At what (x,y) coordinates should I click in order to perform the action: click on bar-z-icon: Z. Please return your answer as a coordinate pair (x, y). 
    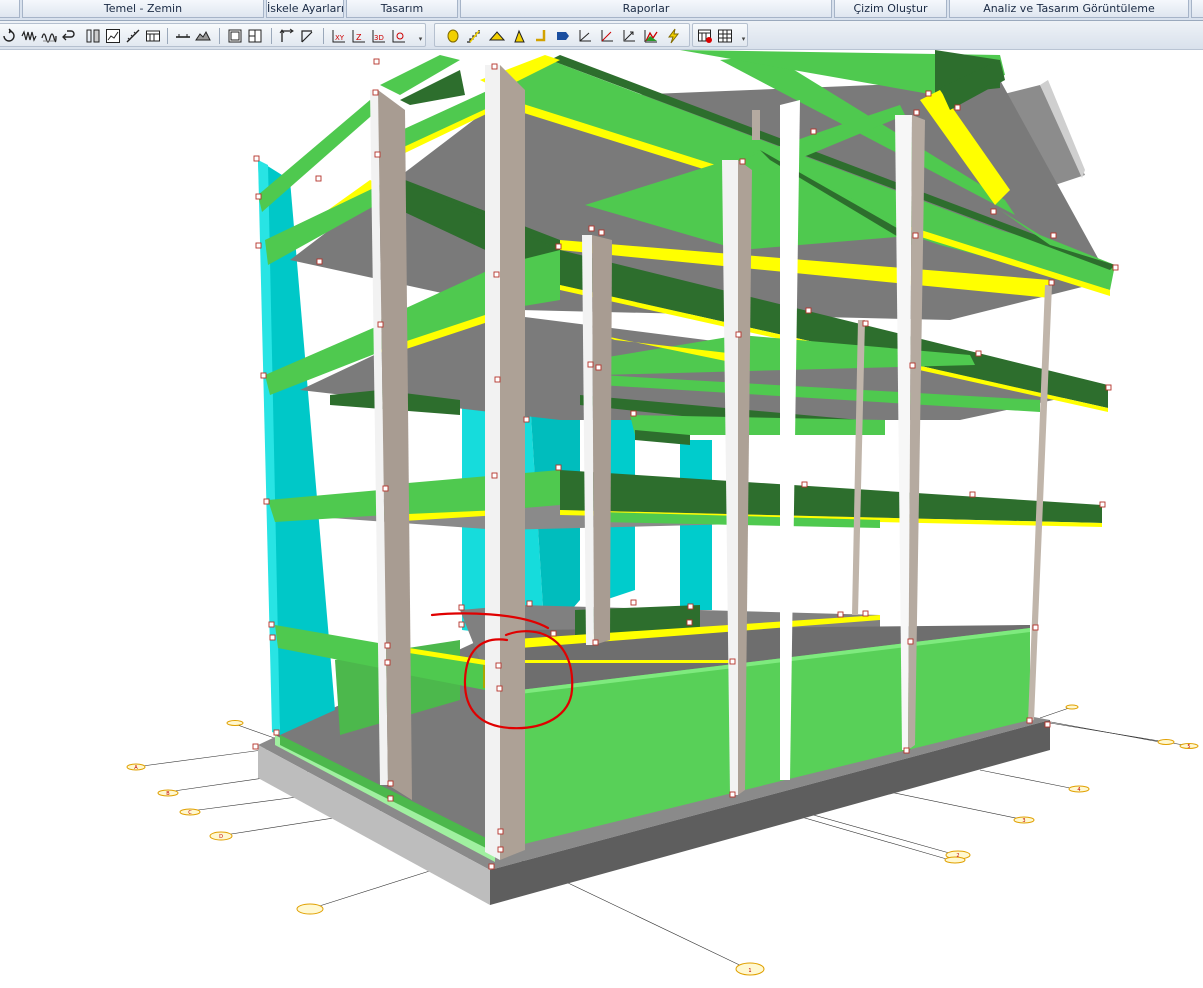
    Looking at the image, I should click on (359, 36).